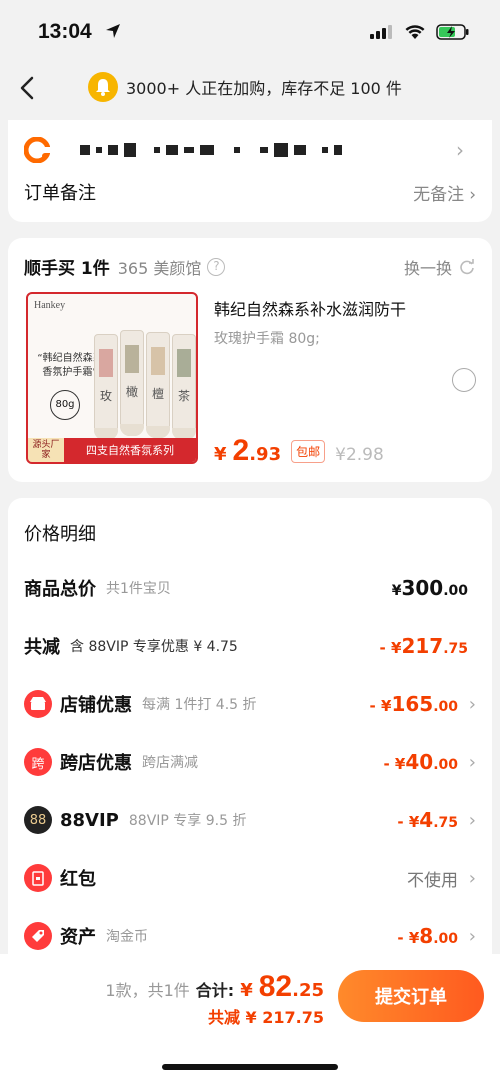  I want to click on shop-logo-icon, so click(37, 150).